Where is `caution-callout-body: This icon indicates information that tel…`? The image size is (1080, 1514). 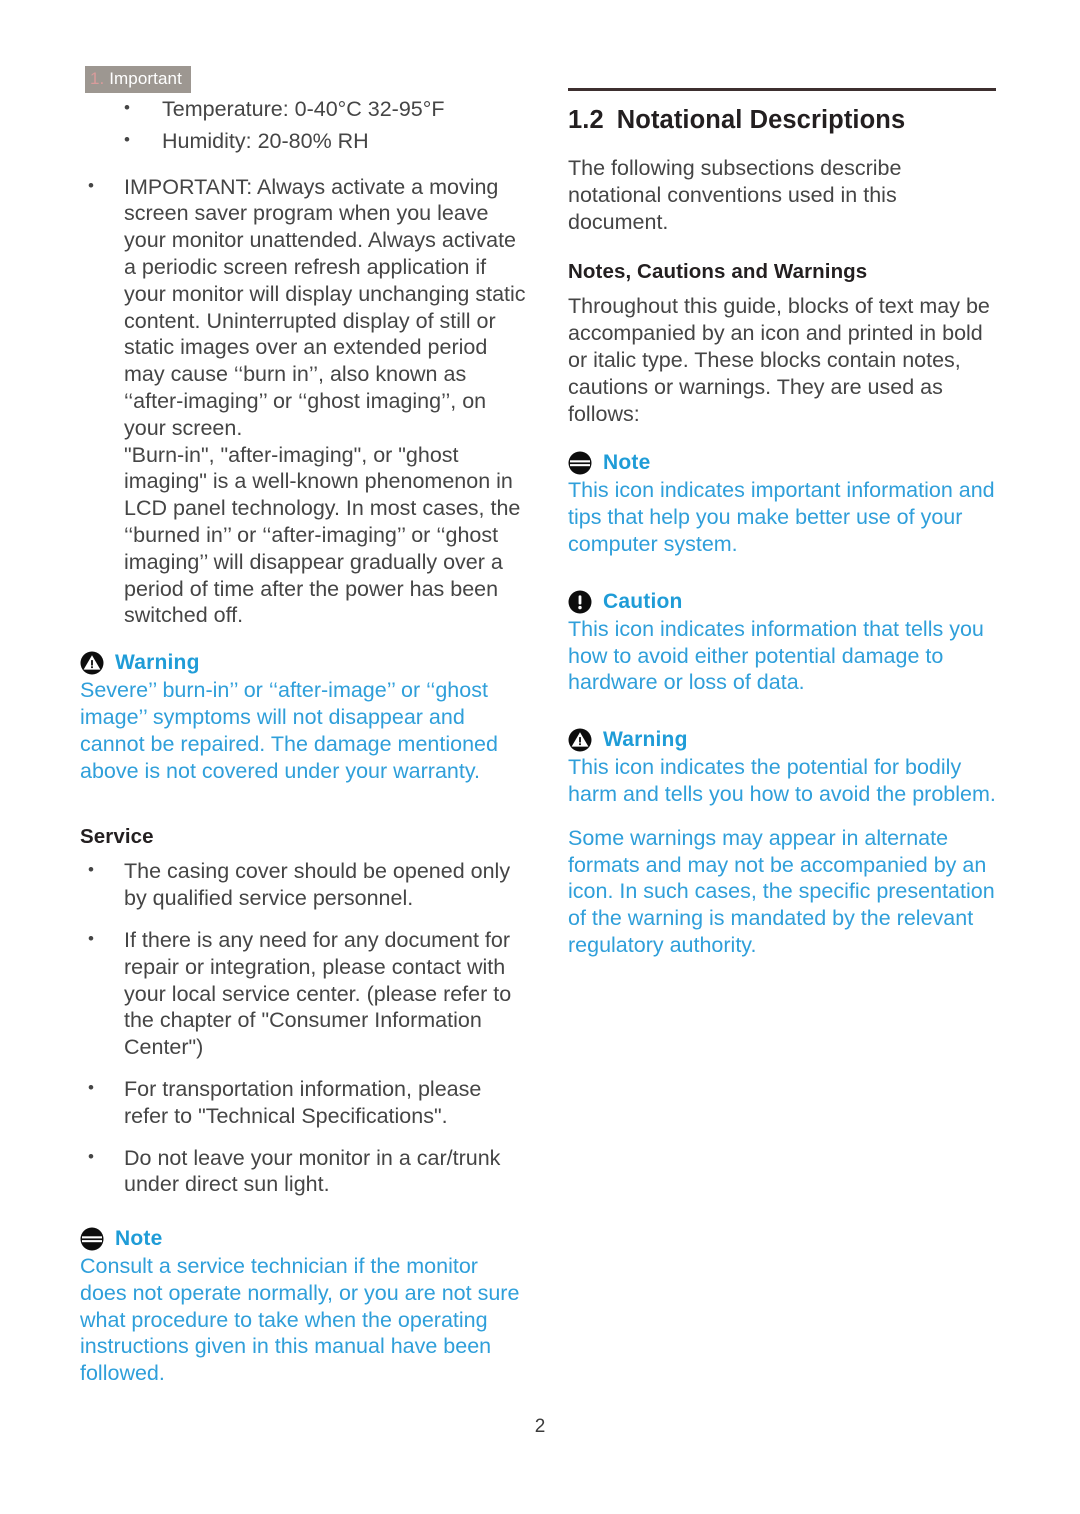 caution-callout-body: This icon indicates information that tel… is located at coordinates (776, 655).